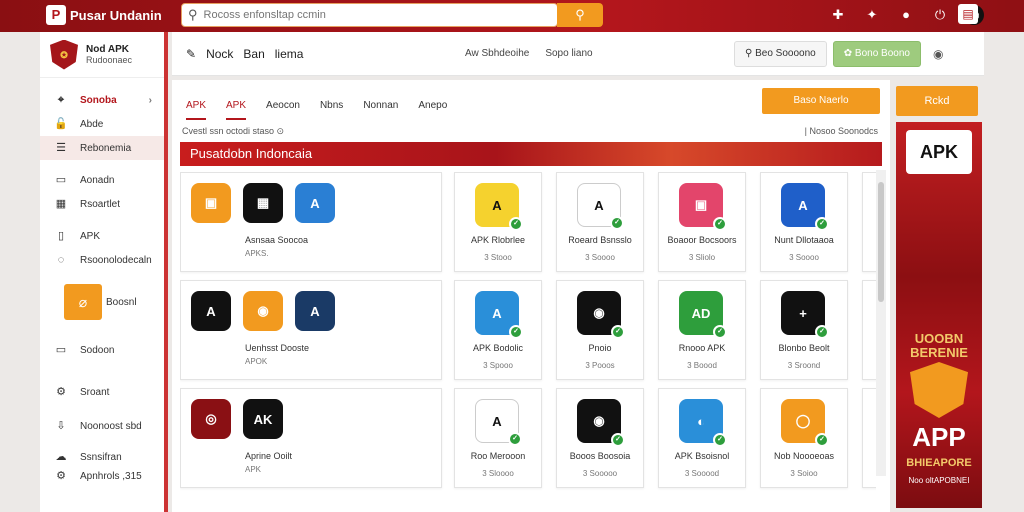 The image size is (1024, 512). What do you see at coordinates (109, 60) in the screenshot?
I see `sidebar-subtitle: Rudoonaec` at bounding box center [109, 60].